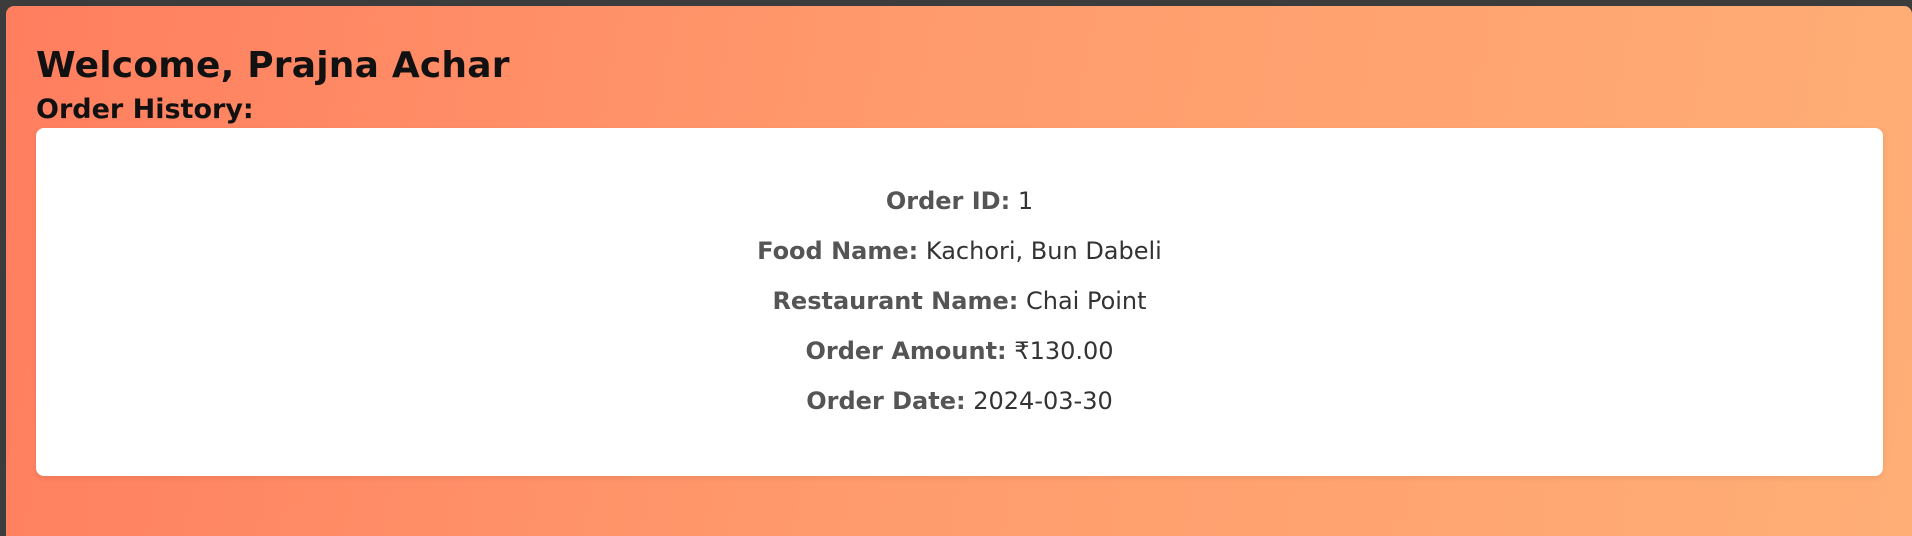 The width and height of the screenshot is (1912, 536). I want to click on restaurant-name-label: Restaurant Name:, so click(895, 301).